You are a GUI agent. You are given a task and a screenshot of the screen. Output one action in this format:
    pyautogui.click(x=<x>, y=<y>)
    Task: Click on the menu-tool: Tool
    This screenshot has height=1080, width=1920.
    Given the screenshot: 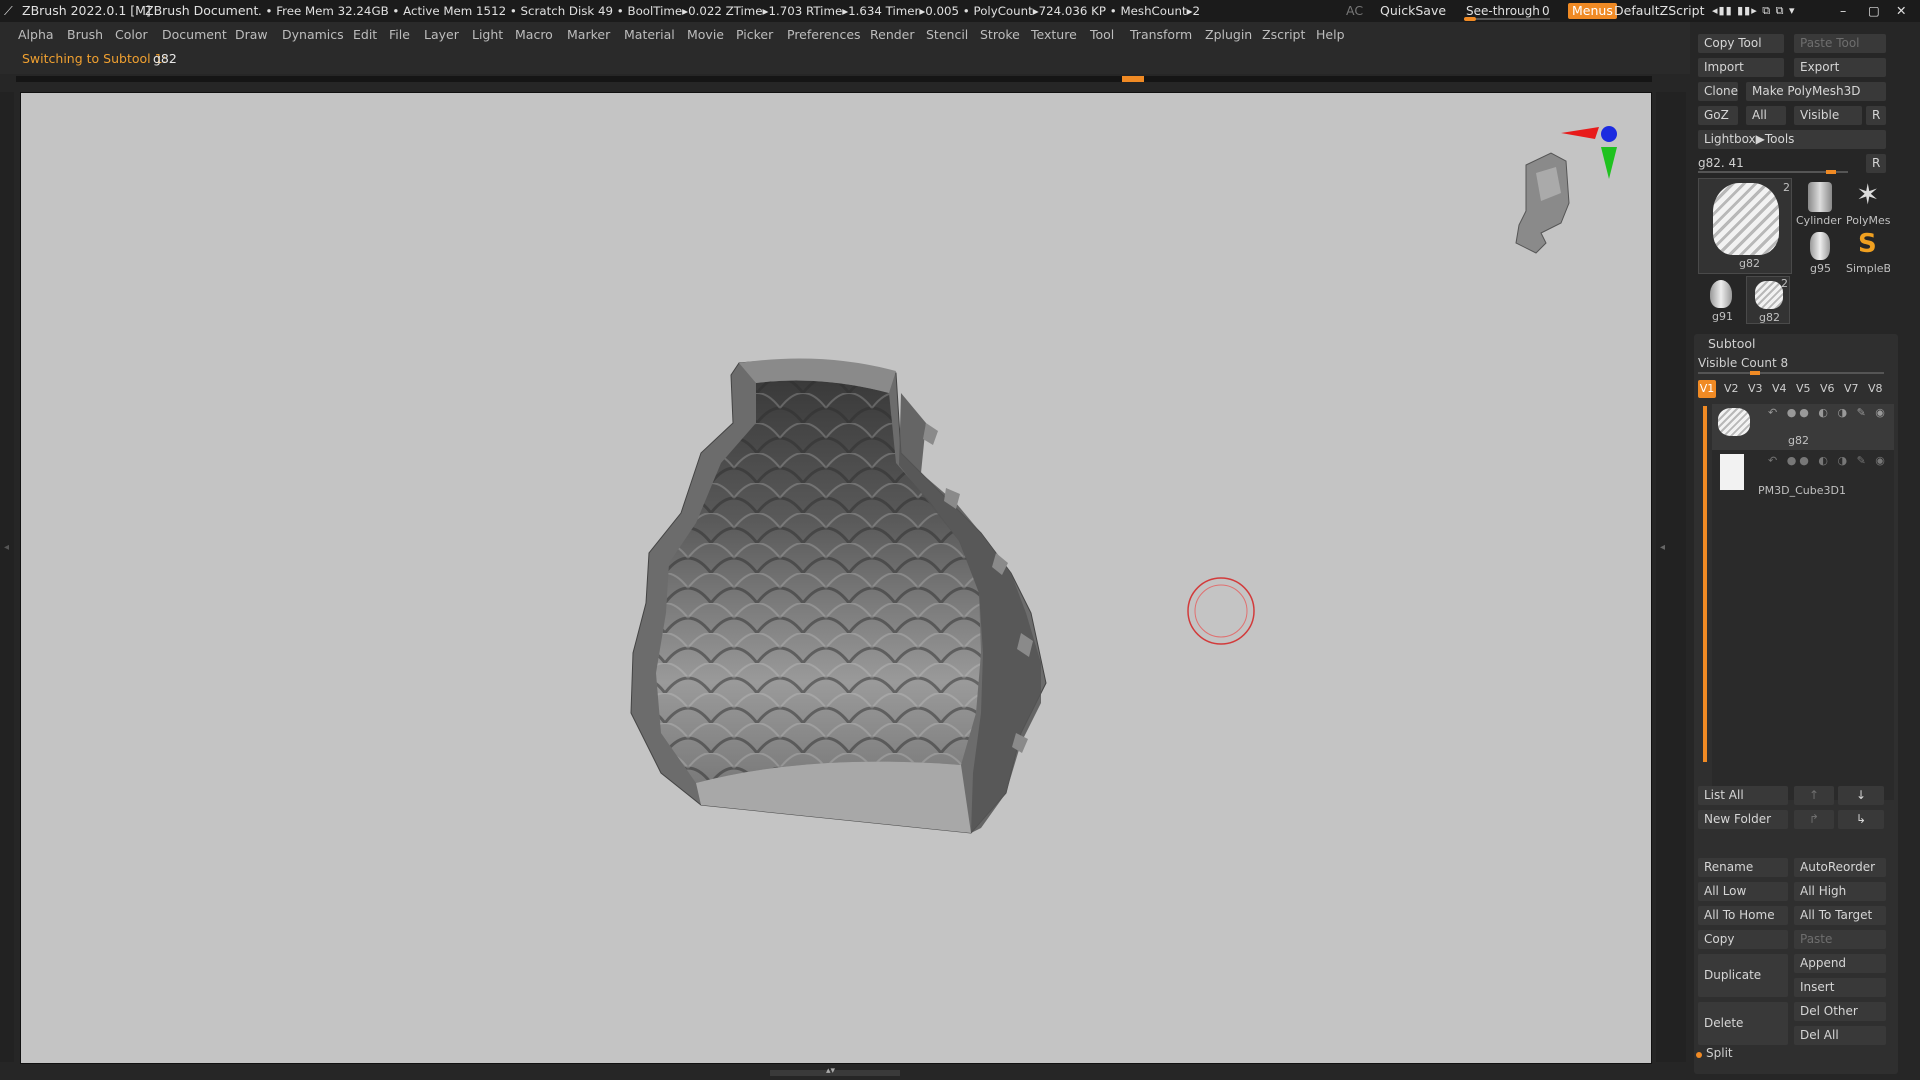 What is the action you would take?
    pyautogui.click(x=1102, y=35)
    